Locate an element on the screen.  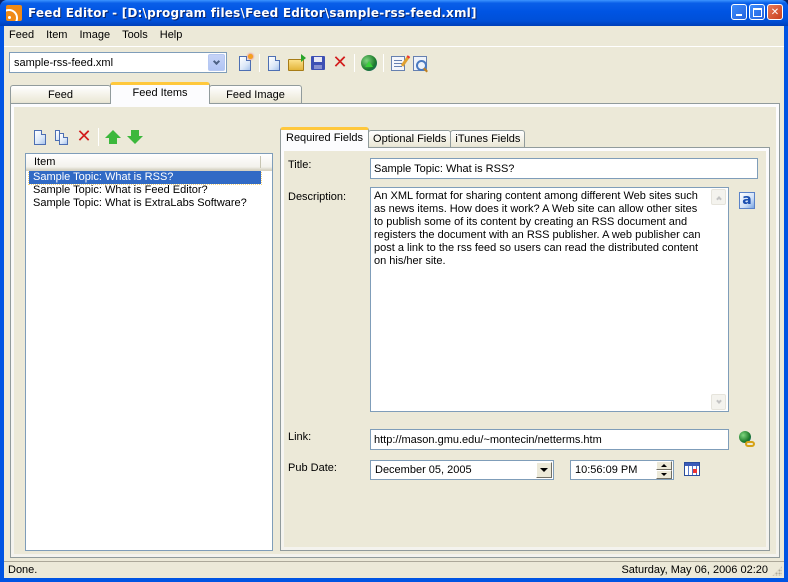
open-folder-icon is located at coordinates (297, 62).